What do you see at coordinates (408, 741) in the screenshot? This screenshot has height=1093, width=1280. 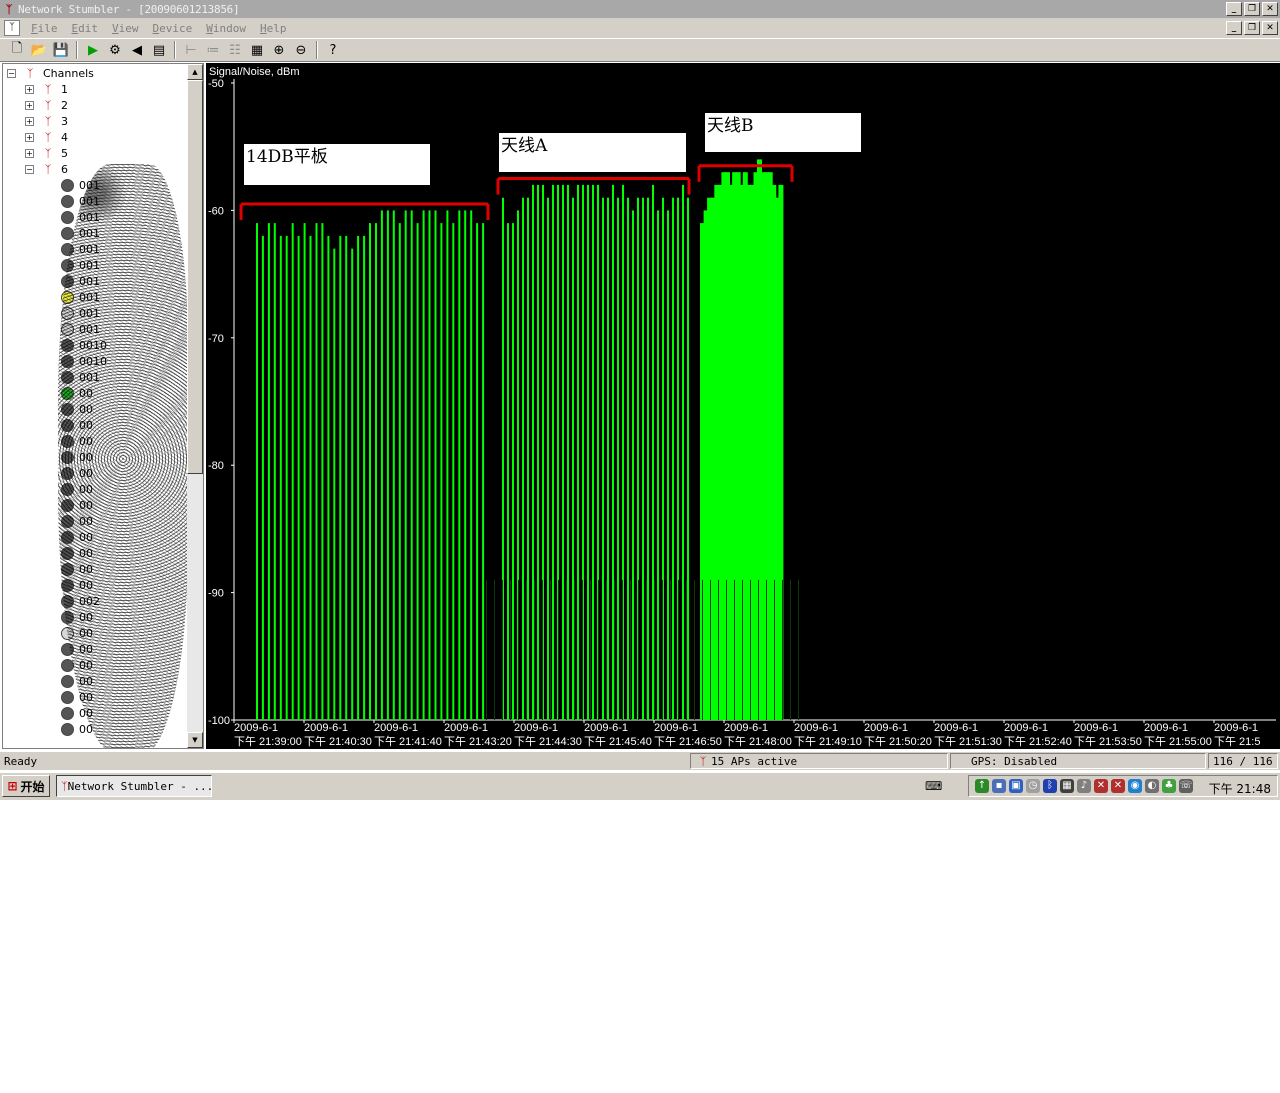 I see `x-tick-time-label: 下午 21:41:40` at bounding box center [408, 741].